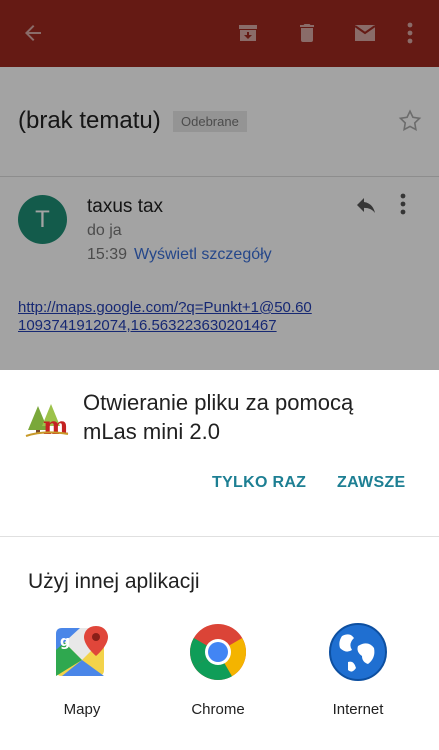  What do you see at coordinates (114, 581) in the screenshot?
I see `other-apps-heading: Użyj innej aplikacji` at bounding box center [114, 581].